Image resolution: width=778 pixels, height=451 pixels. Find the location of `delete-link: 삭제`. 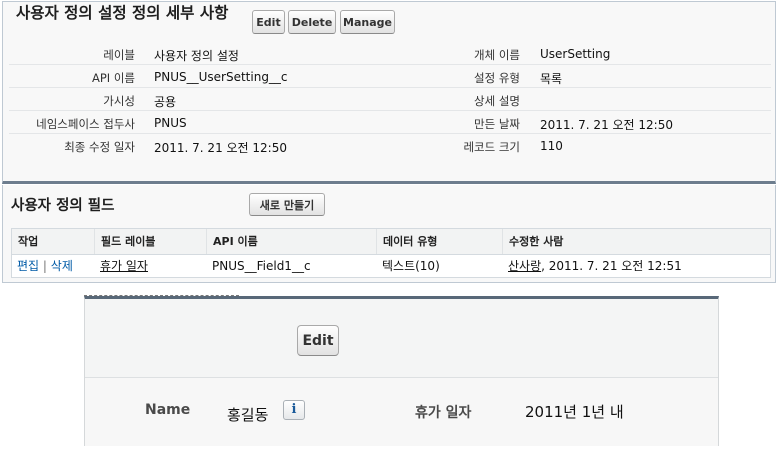

delete-link: 삭제 is located at coordinates (62, 266).